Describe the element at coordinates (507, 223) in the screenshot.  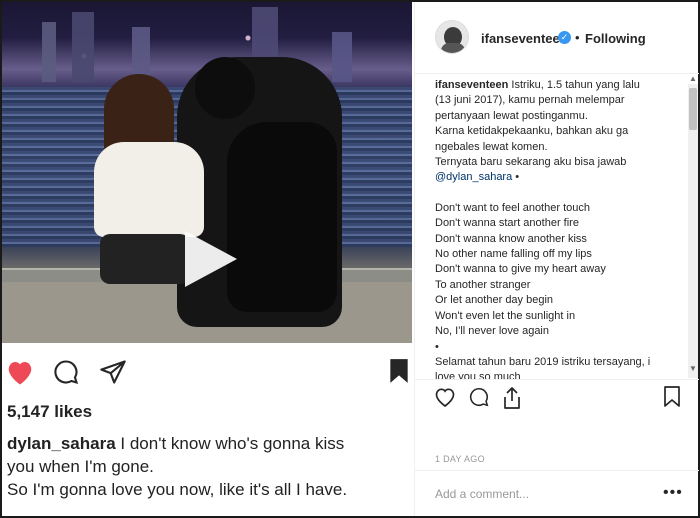
I see `lyric-line: Don't wanna start another fire` at that location.